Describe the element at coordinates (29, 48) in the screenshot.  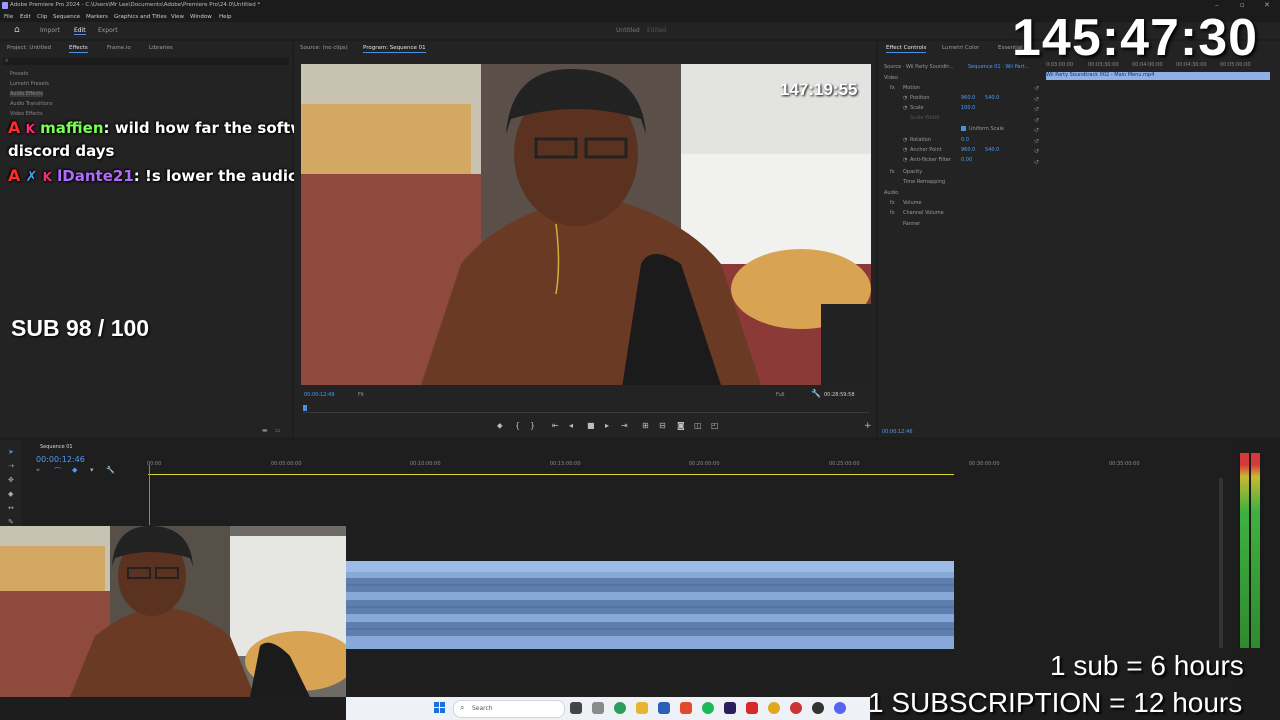
I see `tab-project: Project: Untitled` at that location.